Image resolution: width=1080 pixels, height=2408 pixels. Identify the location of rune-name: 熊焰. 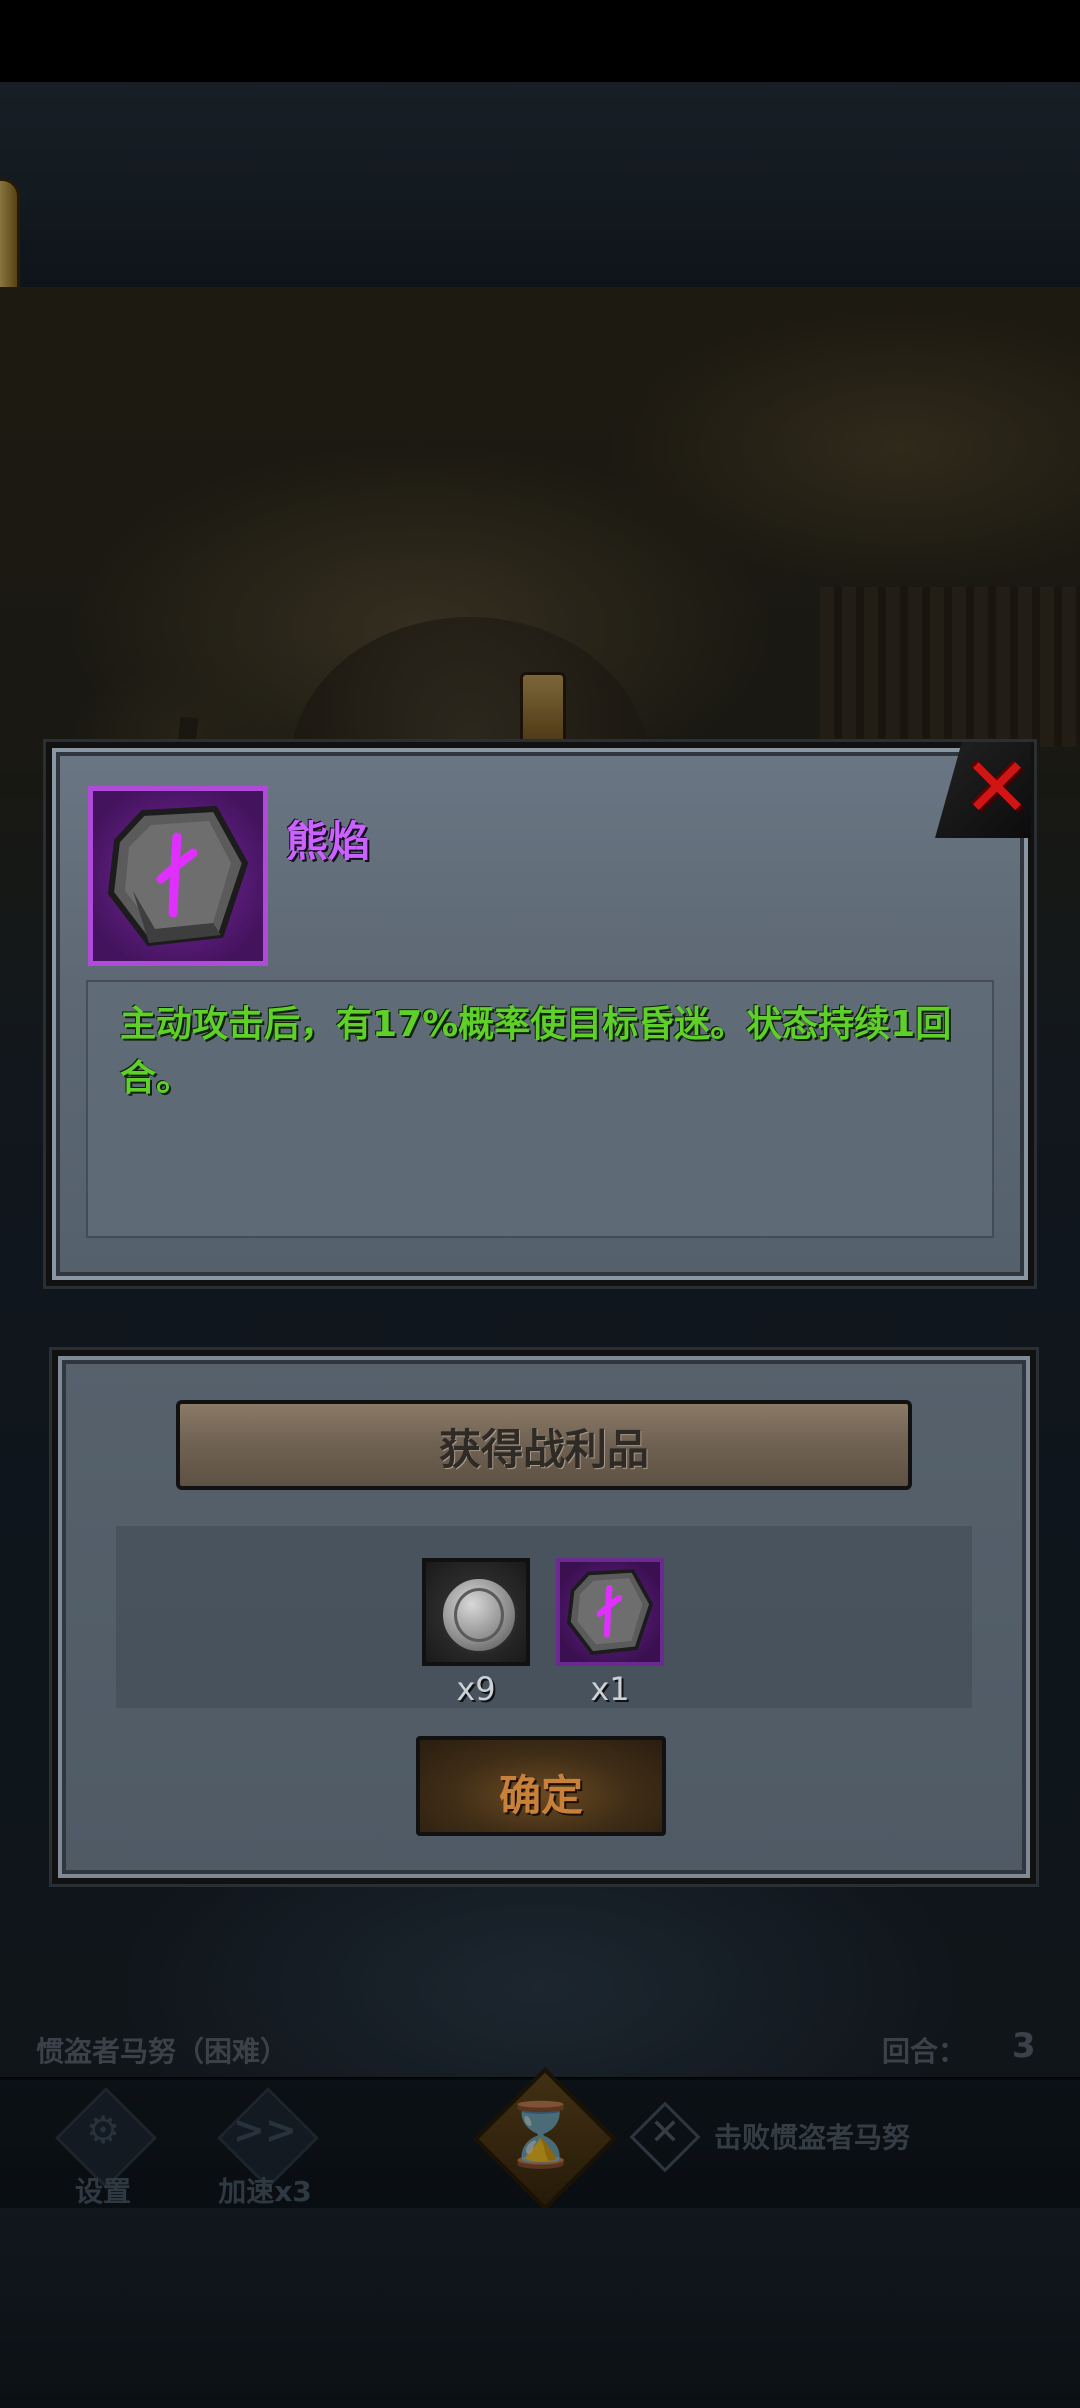
(328, 841).